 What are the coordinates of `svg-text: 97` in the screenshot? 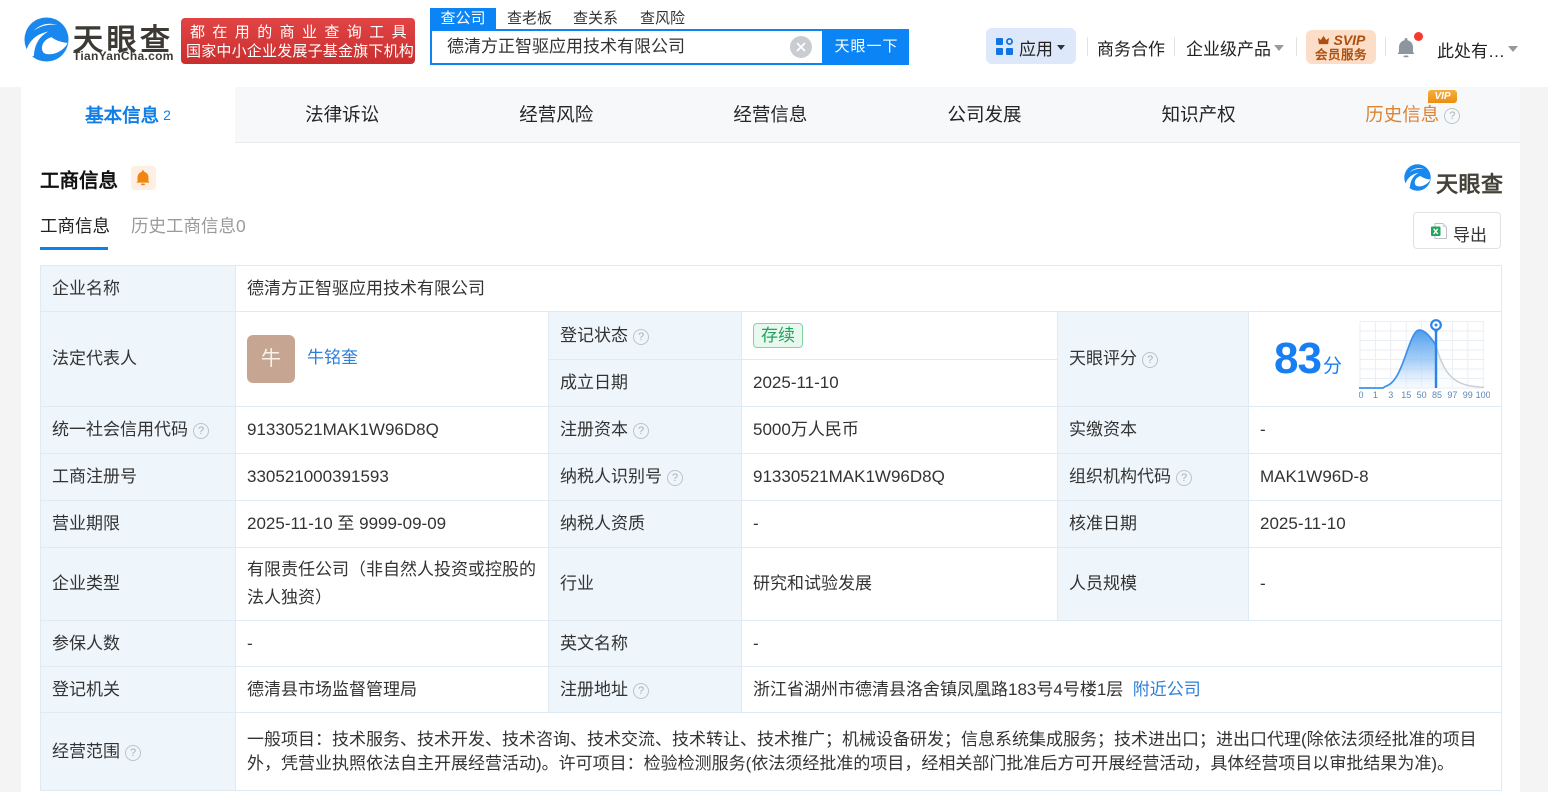 It's located at (1452, 394).